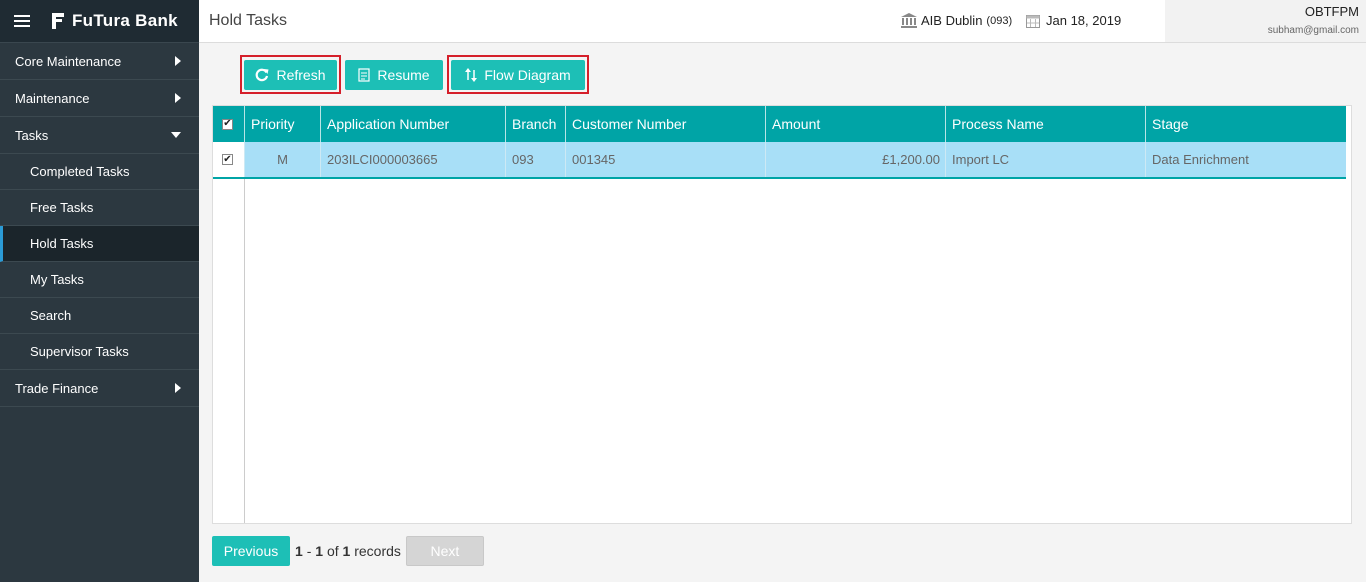 The image size is (1366, 582). Describe the element at coordinates (403, 75) in the screenshot. I see `resume-label: Resume` at that location.